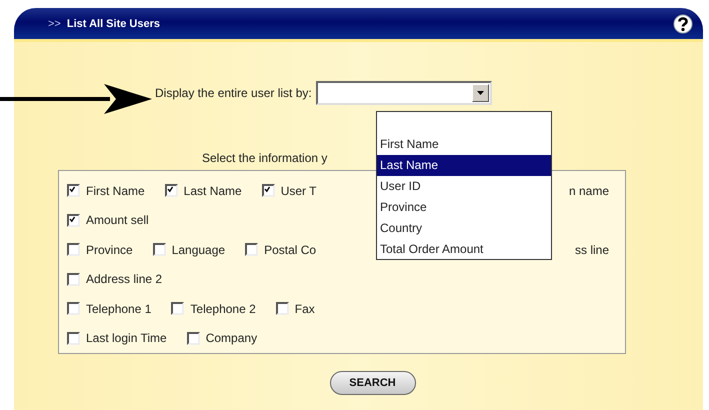 The height and width of the screenshot is (410, 709). Describe the element at coordinates (117, 220) in the screenshot. I see `checkbox-label: Amount sell` at that location.